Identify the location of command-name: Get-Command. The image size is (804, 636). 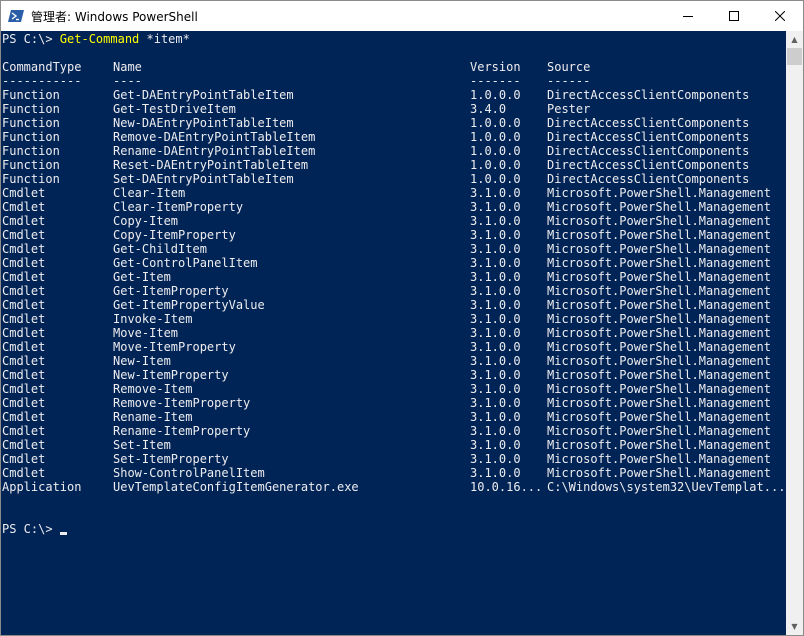
(99, 39).